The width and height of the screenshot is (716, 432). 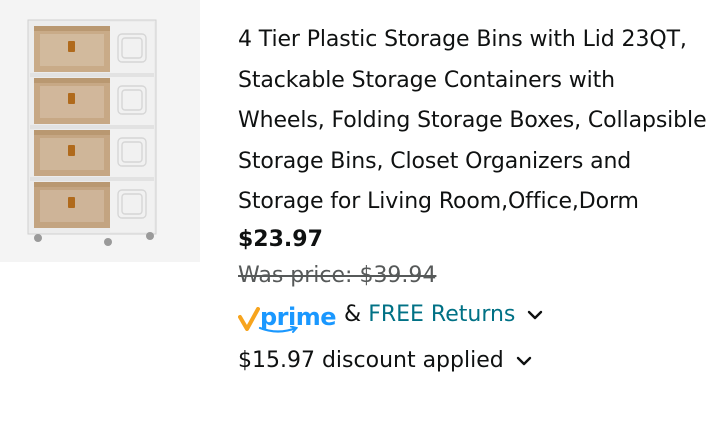 What do you see at coordinates (287, 316) in the screenshot?
I see `prime-logo: prime` at bounding box center [287, 316].